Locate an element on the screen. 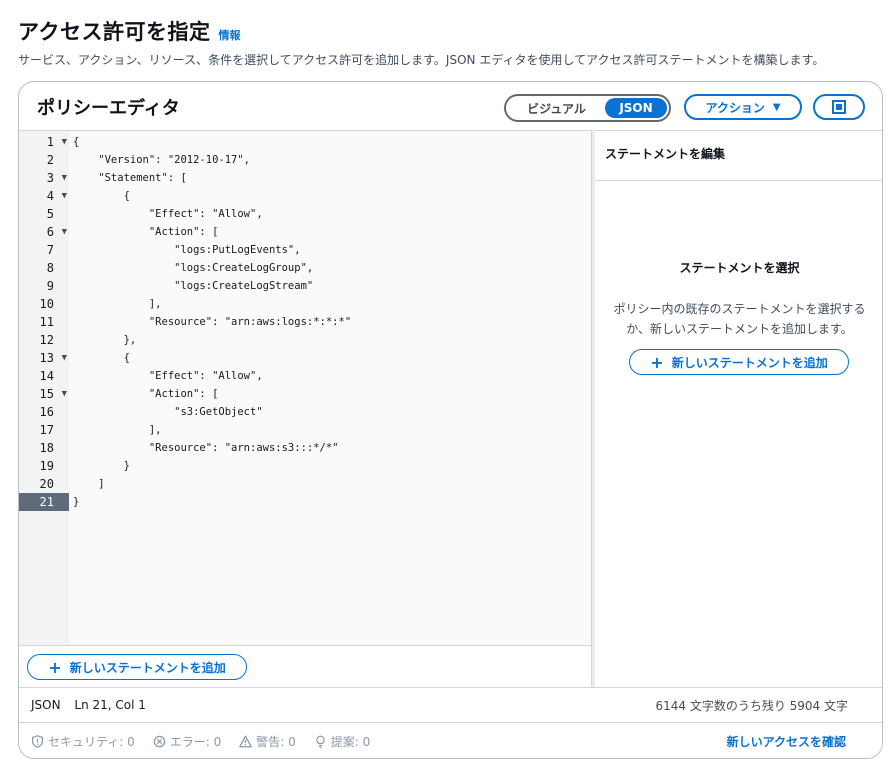 The width and height of the screenshot is (893, 772). code-line: "logs:CreateLogGroup", is located at coordinates (332, 268).